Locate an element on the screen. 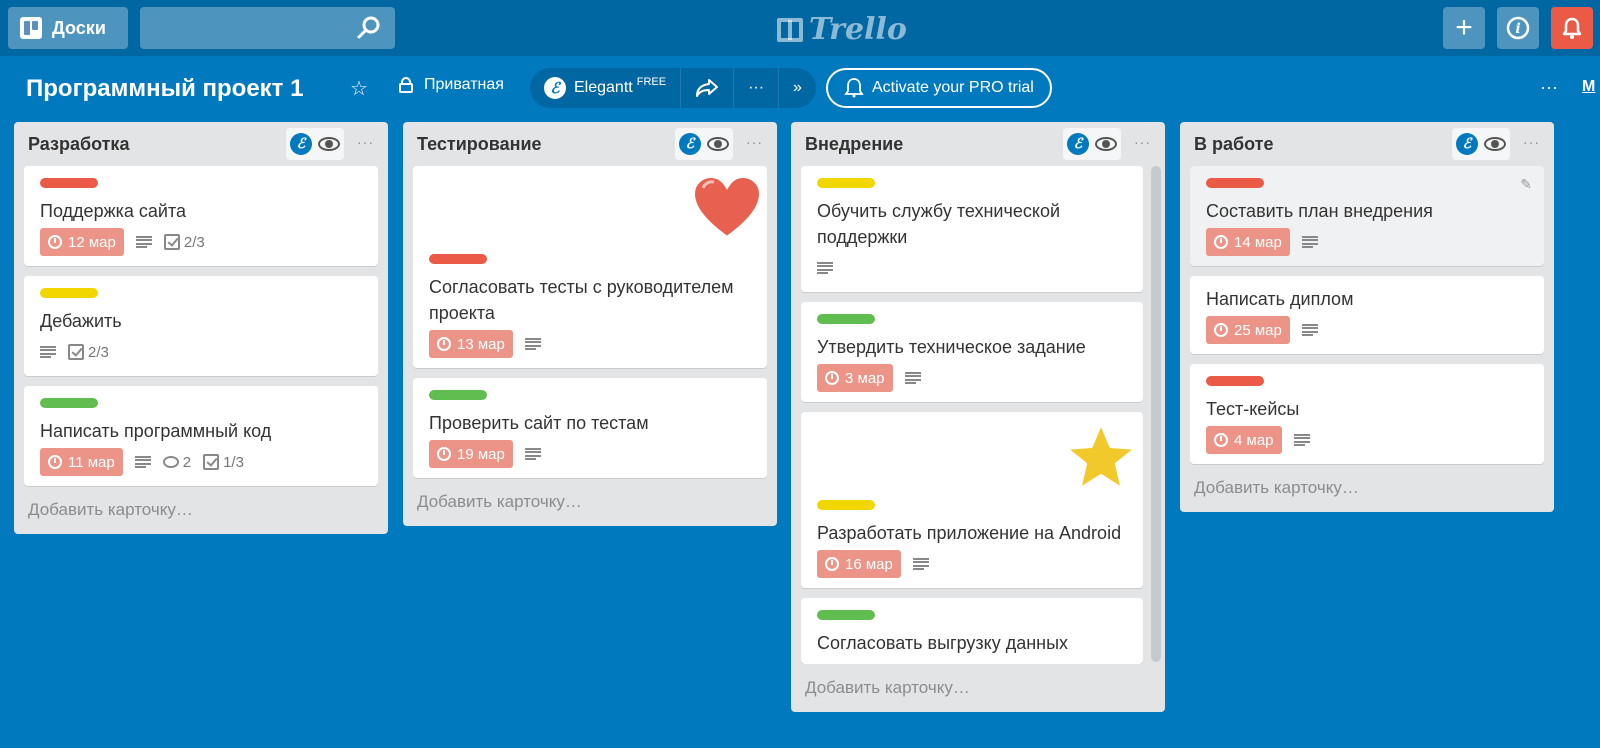 The height and width of the screenshot is (748, 1600). list-title: В работе is located at coordinates (1234, 144).